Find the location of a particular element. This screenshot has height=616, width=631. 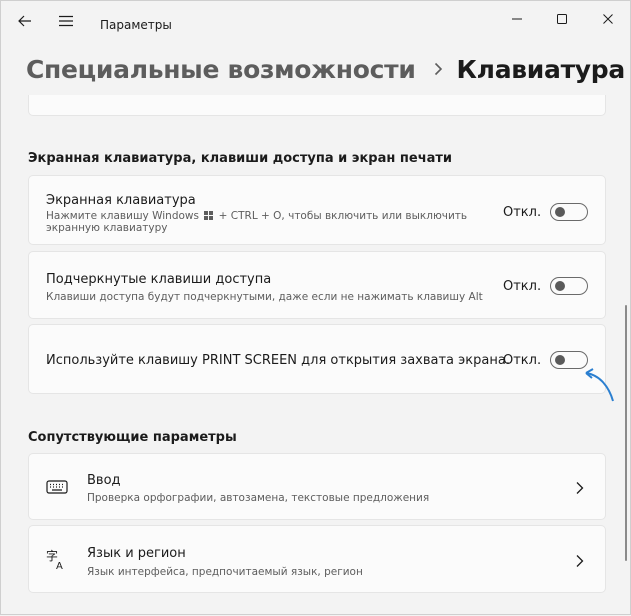

back-button is located at coordinates (25, 21).